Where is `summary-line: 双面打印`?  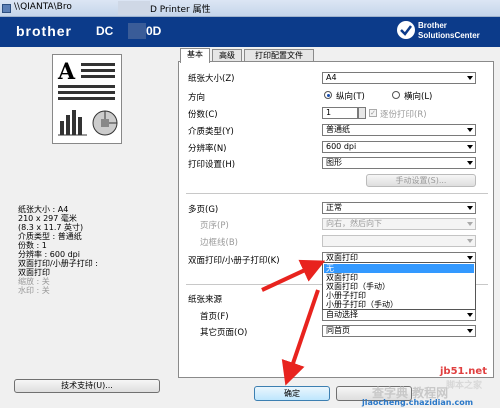 summary-line: 双面打印 is located at coordinates (34, 272).